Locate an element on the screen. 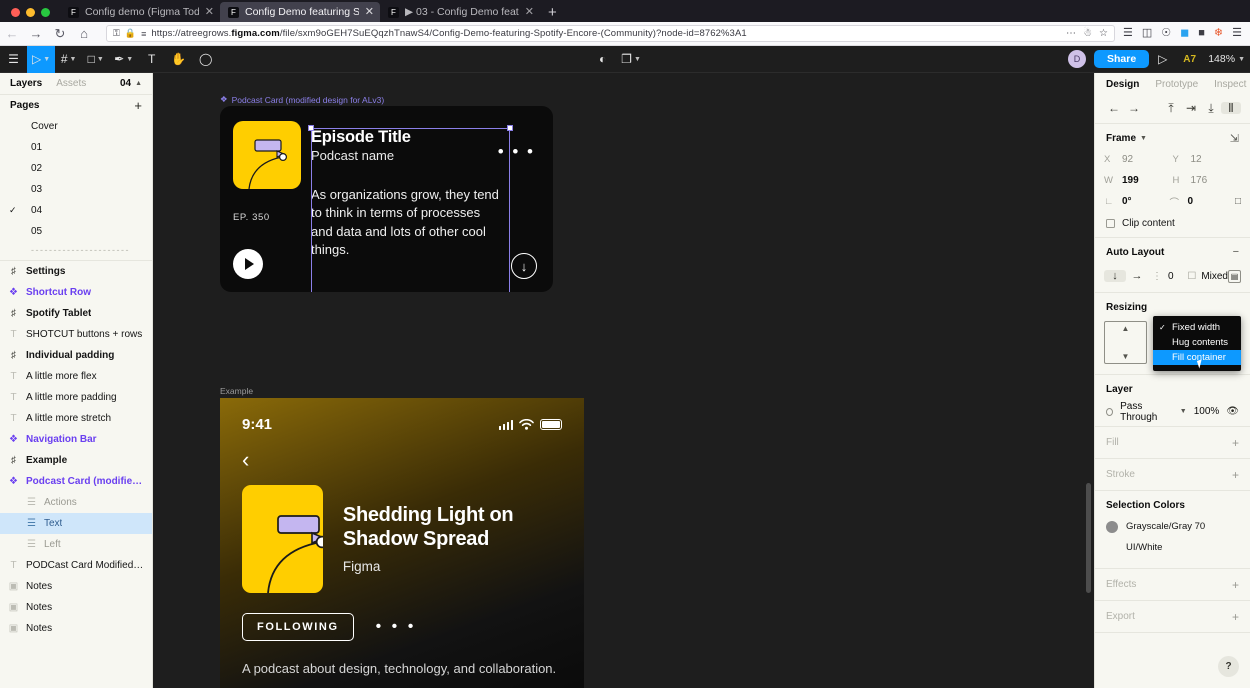 The height and width of the screenshot is (688, 1250). resizing-preview-box: ▲ ▼ is located at coordinates (1125, 342).